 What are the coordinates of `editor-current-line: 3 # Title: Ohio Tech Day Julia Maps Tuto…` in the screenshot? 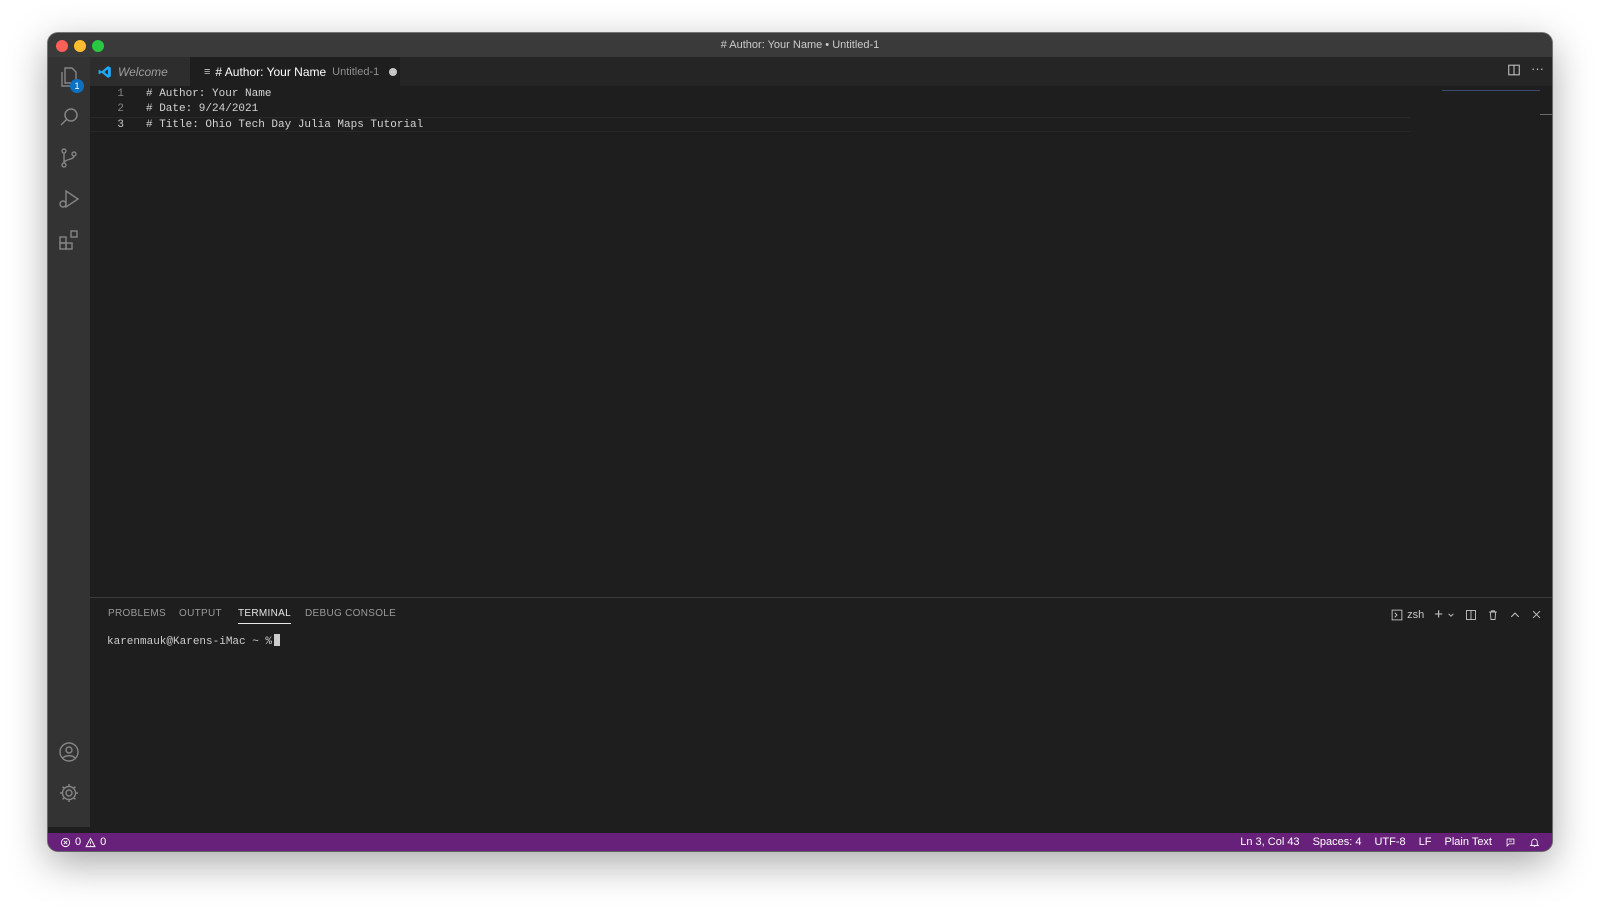 It's located at (750, 124).